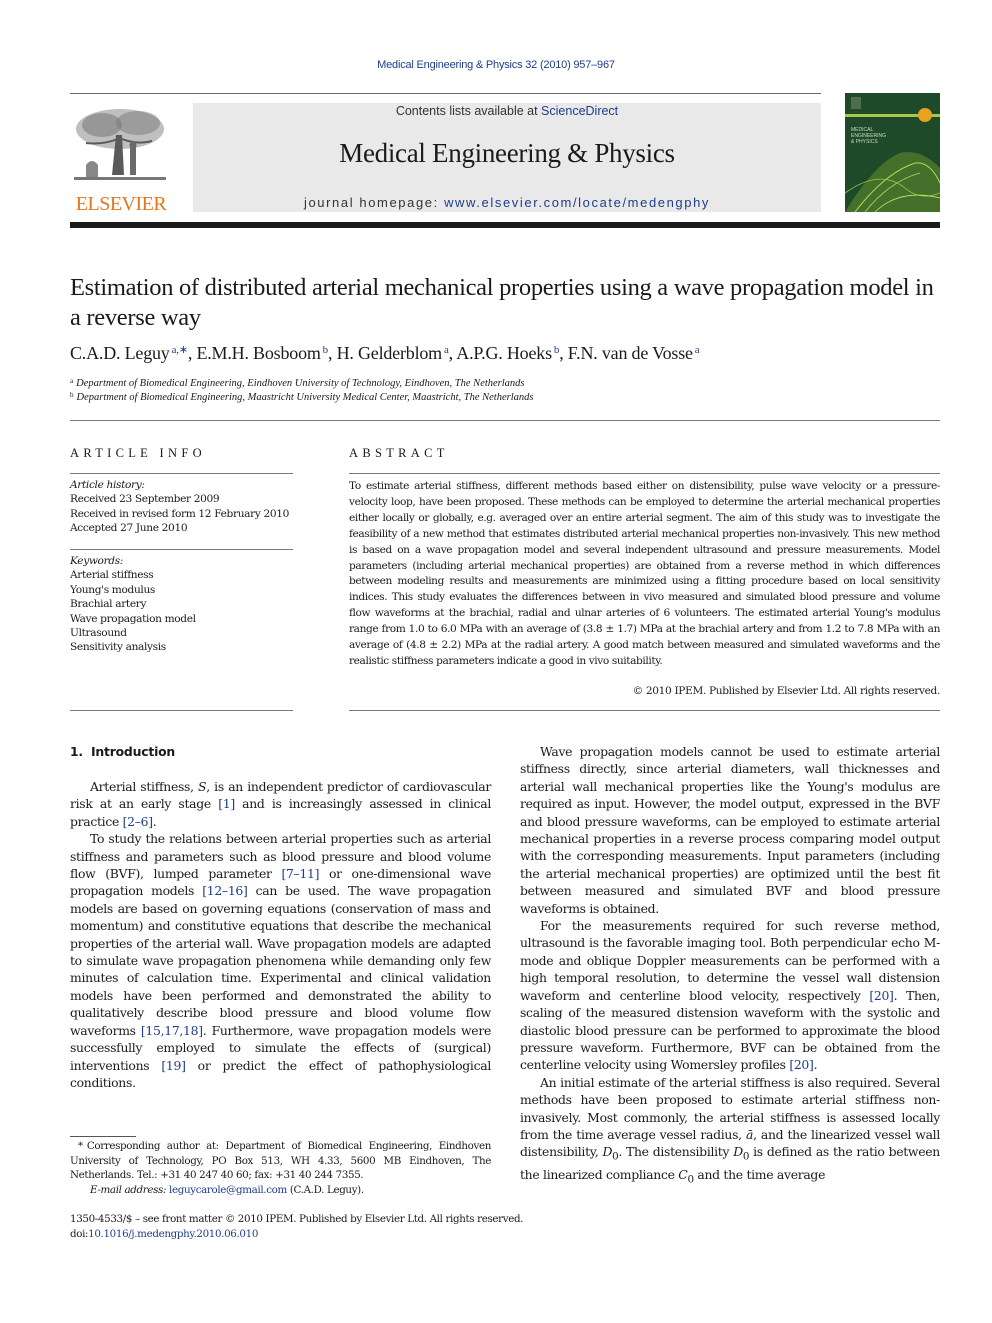 The image size is (992, 1323). I want to click on affiliation-marker: a,∗, so click(180, 350).